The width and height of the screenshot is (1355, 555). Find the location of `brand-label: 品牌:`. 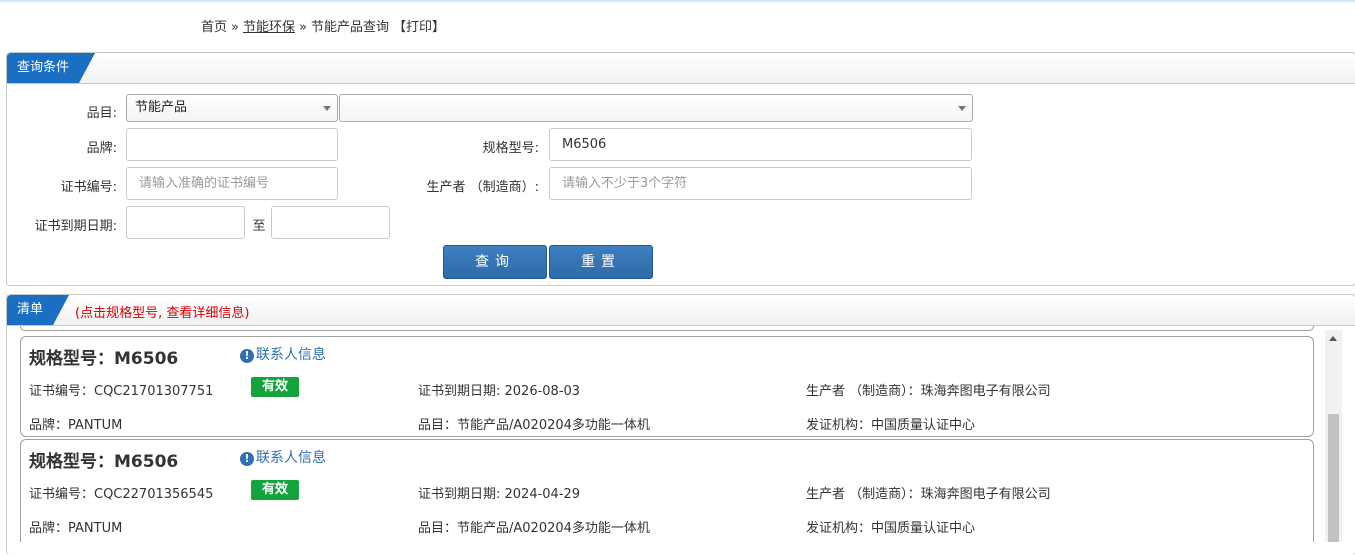

brand-label: 品牌: is located at coordinates (101, 148).